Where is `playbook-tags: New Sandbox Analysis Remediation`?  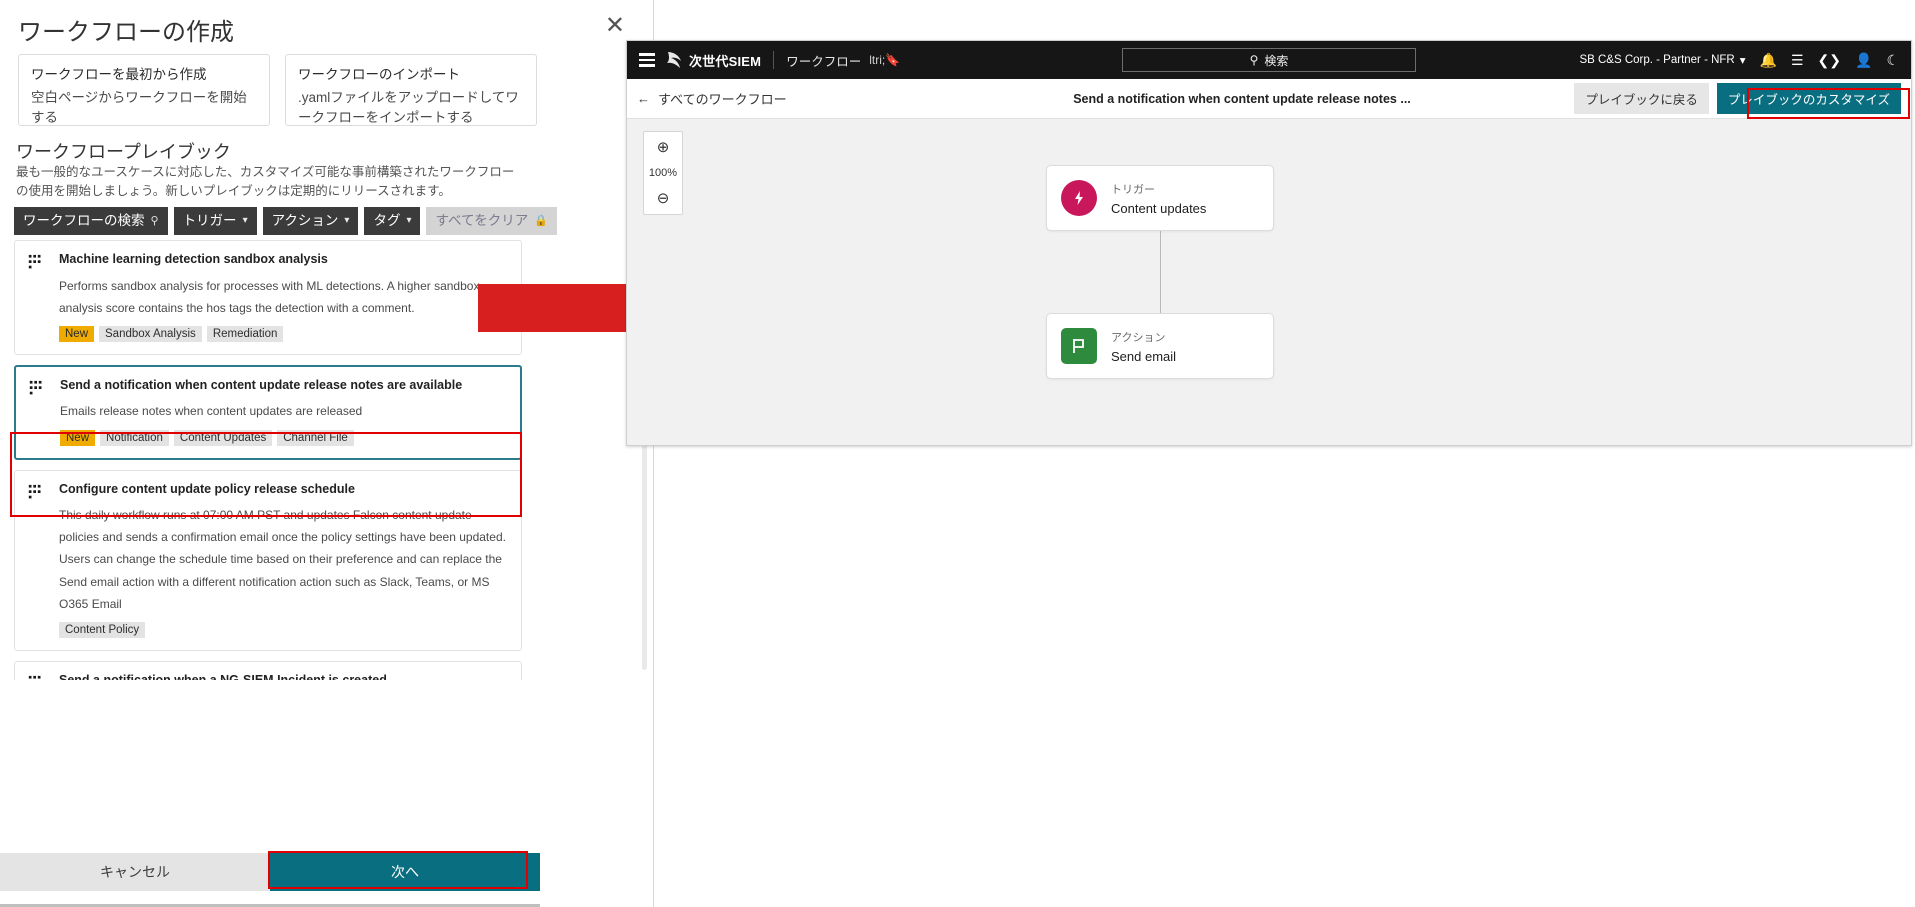 playbook-tags: New Sandbox Analysis Remediation is located at coordinates (283, 333).